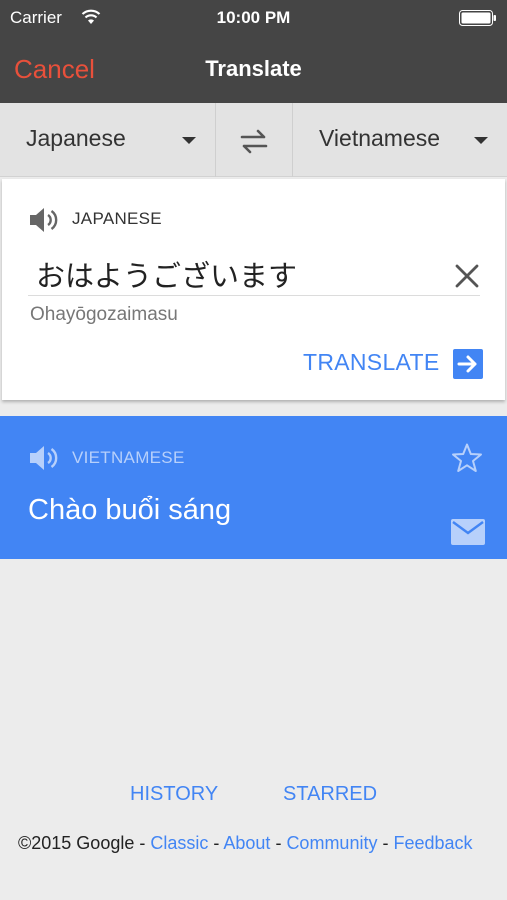  Describe the element at coordinates (246, 843) in the screenshot. I see `about-link: About` at that location.